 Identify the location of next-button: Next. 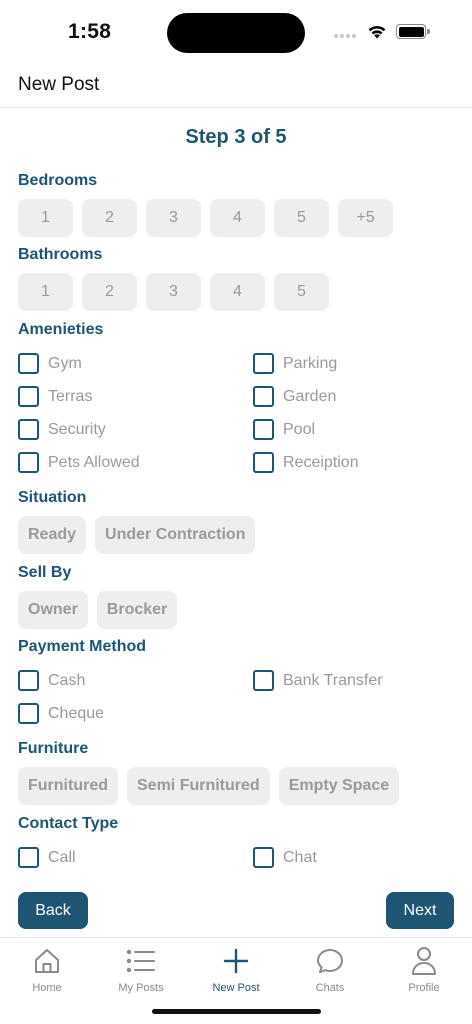
(420, 910).